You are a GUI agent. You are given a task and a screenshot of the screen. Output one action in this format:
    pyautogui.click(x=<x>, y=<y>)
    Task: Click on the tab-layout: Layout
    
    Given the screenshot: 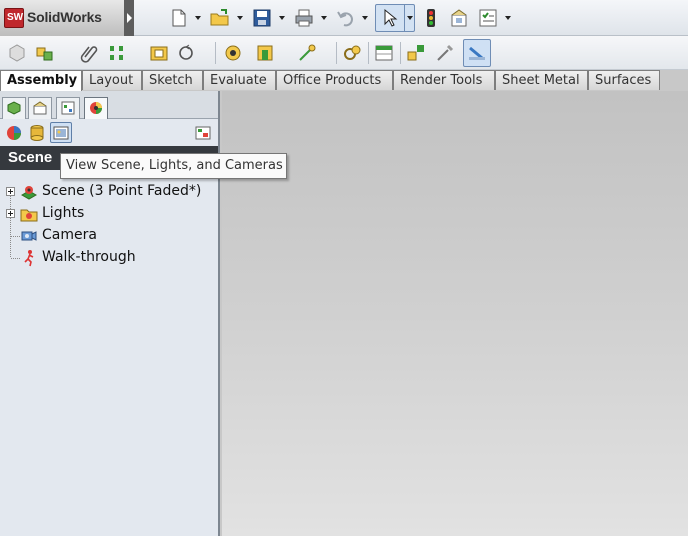 What is the action you would take?
    pyautogui.click(x=112, y=80)
    